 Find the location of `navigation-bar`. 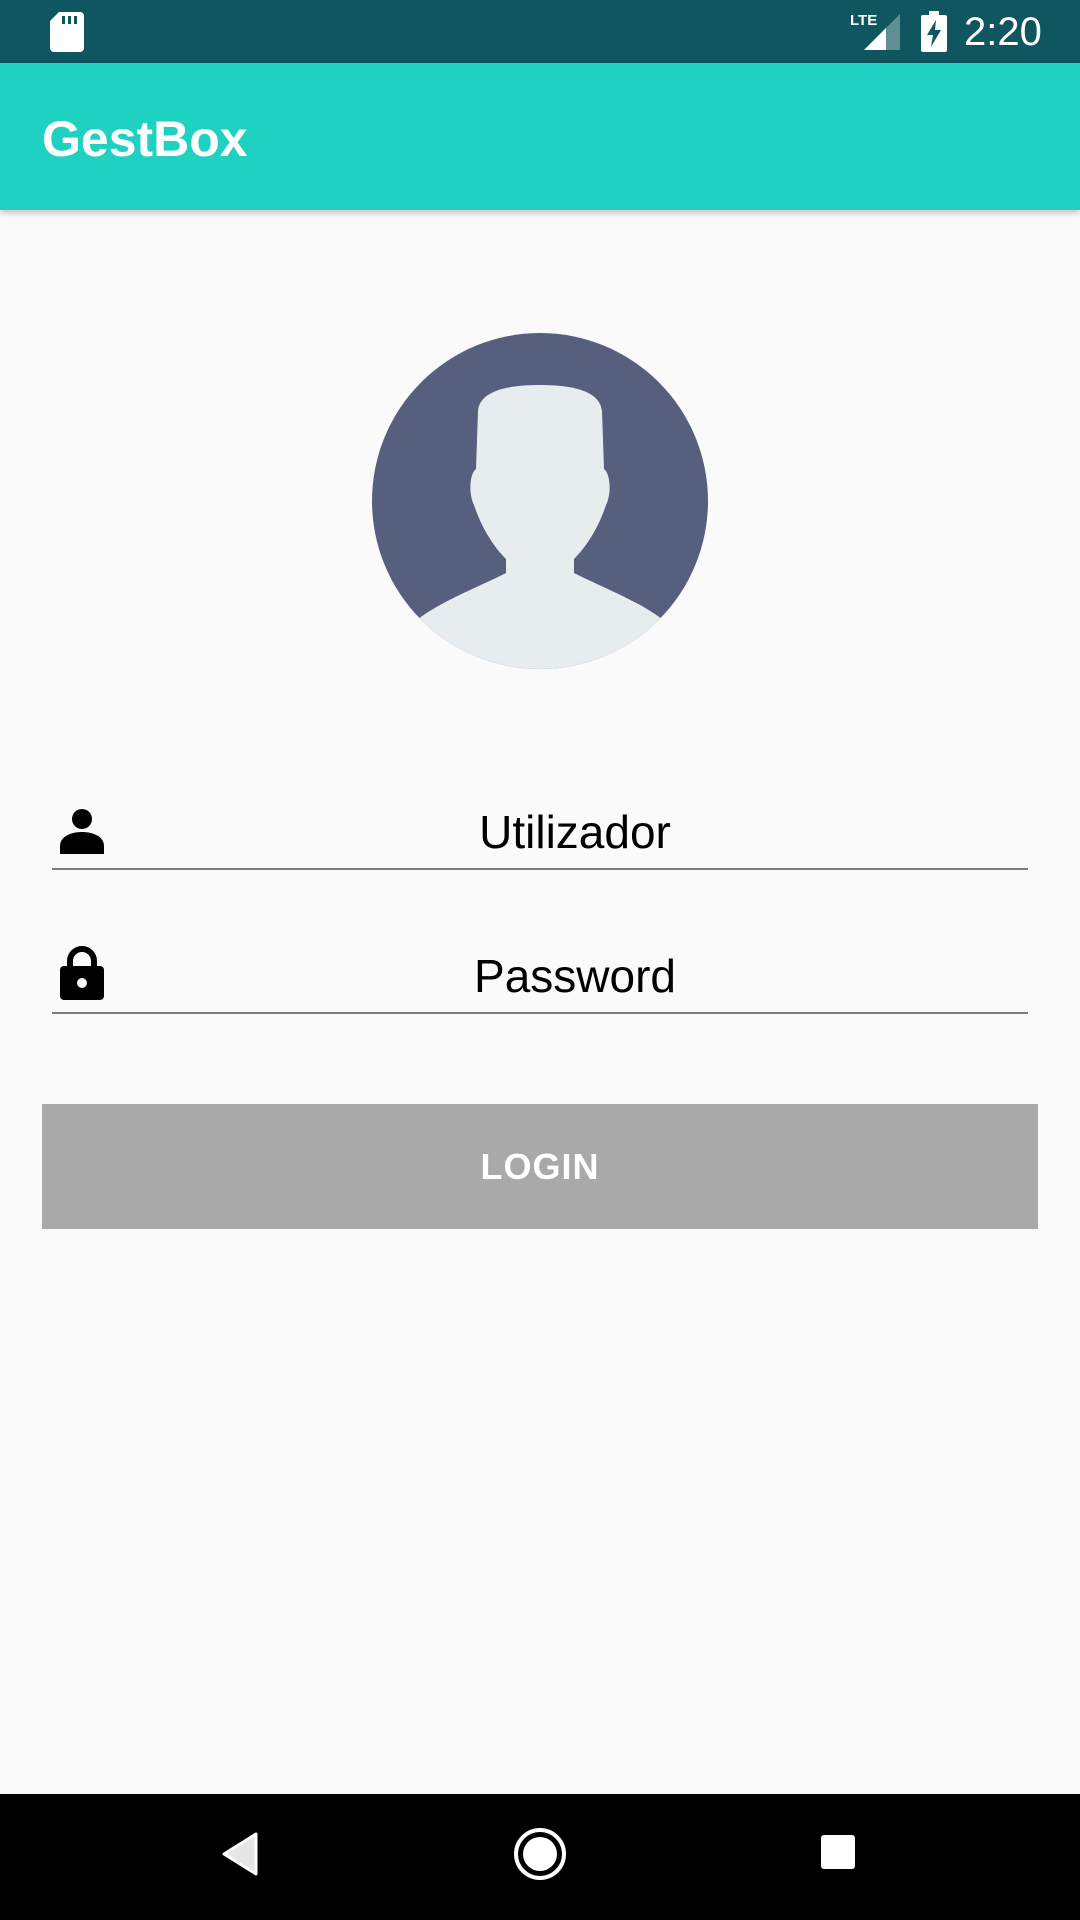

navigation-bar is located at coordinates (540, 1857).